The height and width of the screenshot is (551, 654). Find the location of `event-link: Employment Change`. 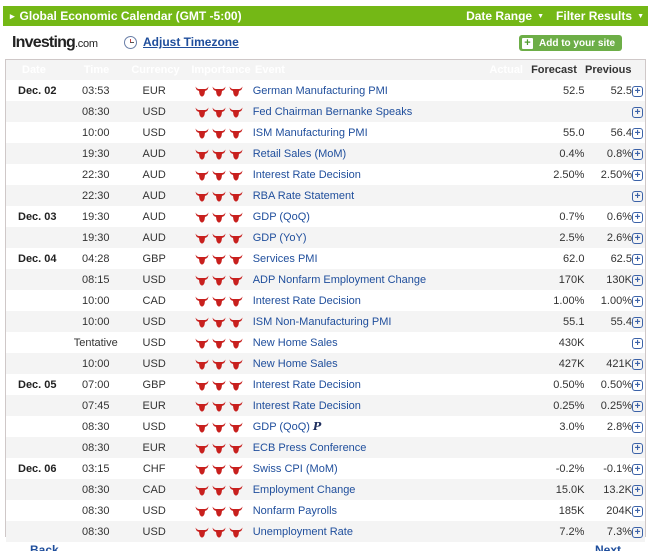

event-link: Employment Change is located at coordinates (304, 490).